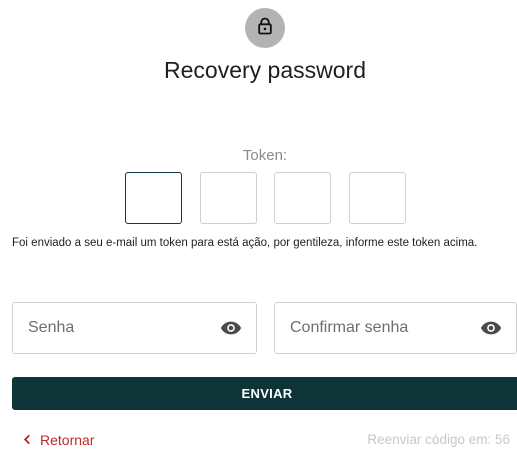 The width and height of the screenshot is (517, 450). Describe the element at coordinates (349, 327) in the screenshot. I see `confirm-password-placeholder: Confirmar senha` at that location.